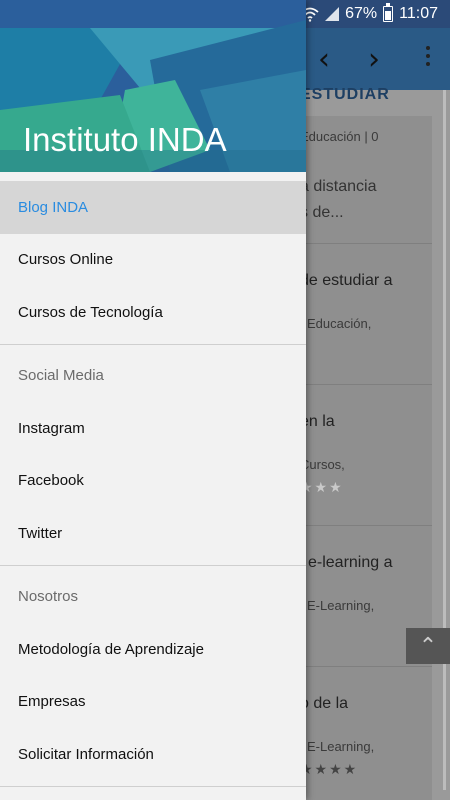 The height and width of the screenshot is (800, 450). I want to click on battery-icon, so click(388, 12).